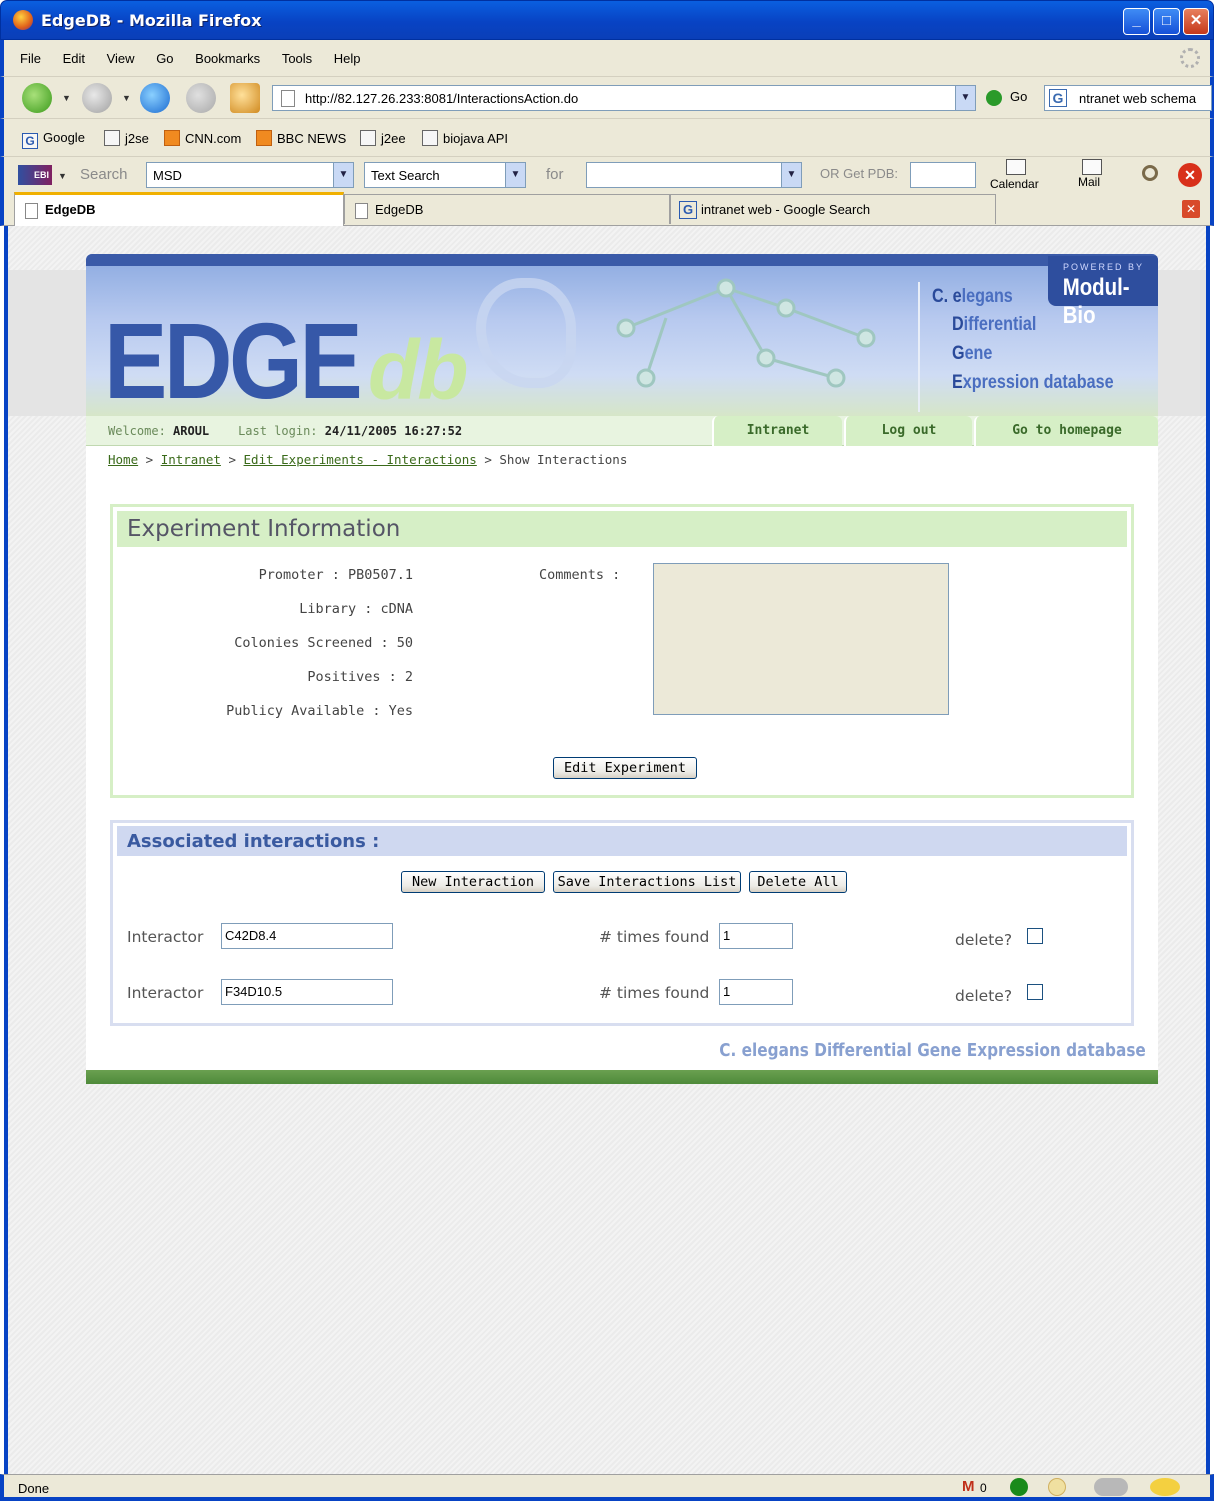 The height and width of the screenshot is (1501, 1214). Describe the element at coordinates (1000, 324) in the screenshot. I see `acronym-rest: ifferential` at that location.